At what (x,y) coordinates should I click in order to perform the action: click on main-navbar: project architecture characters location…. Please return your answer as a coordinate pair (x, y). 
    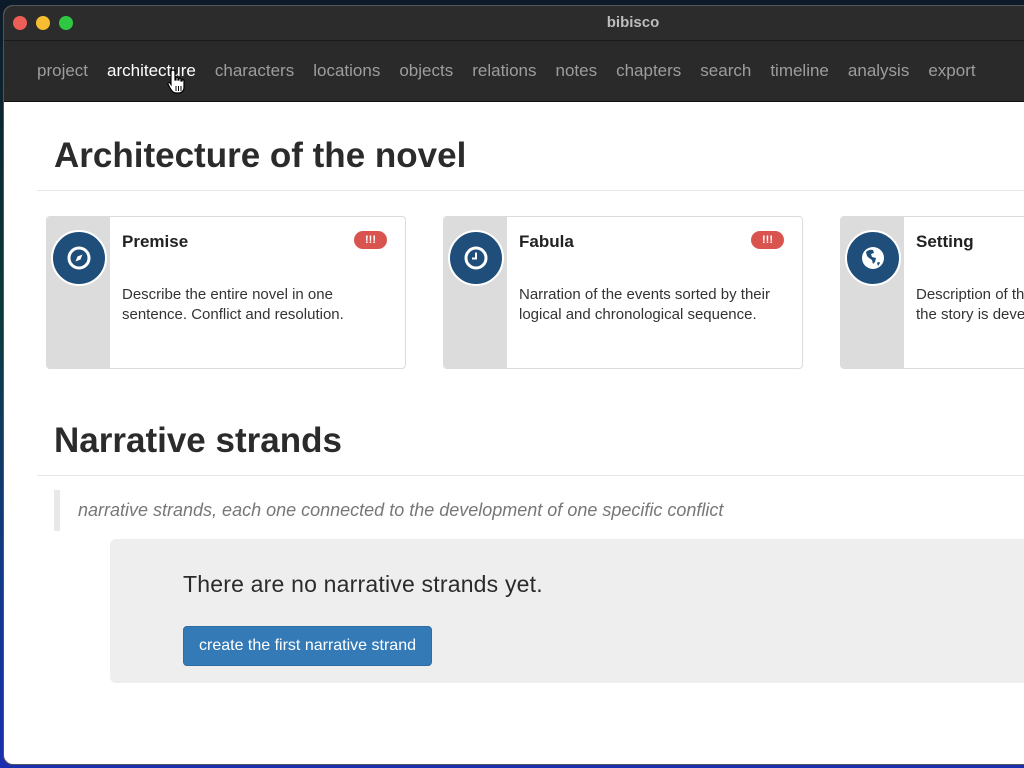
    Looking at the image, I should click on (514, 71).